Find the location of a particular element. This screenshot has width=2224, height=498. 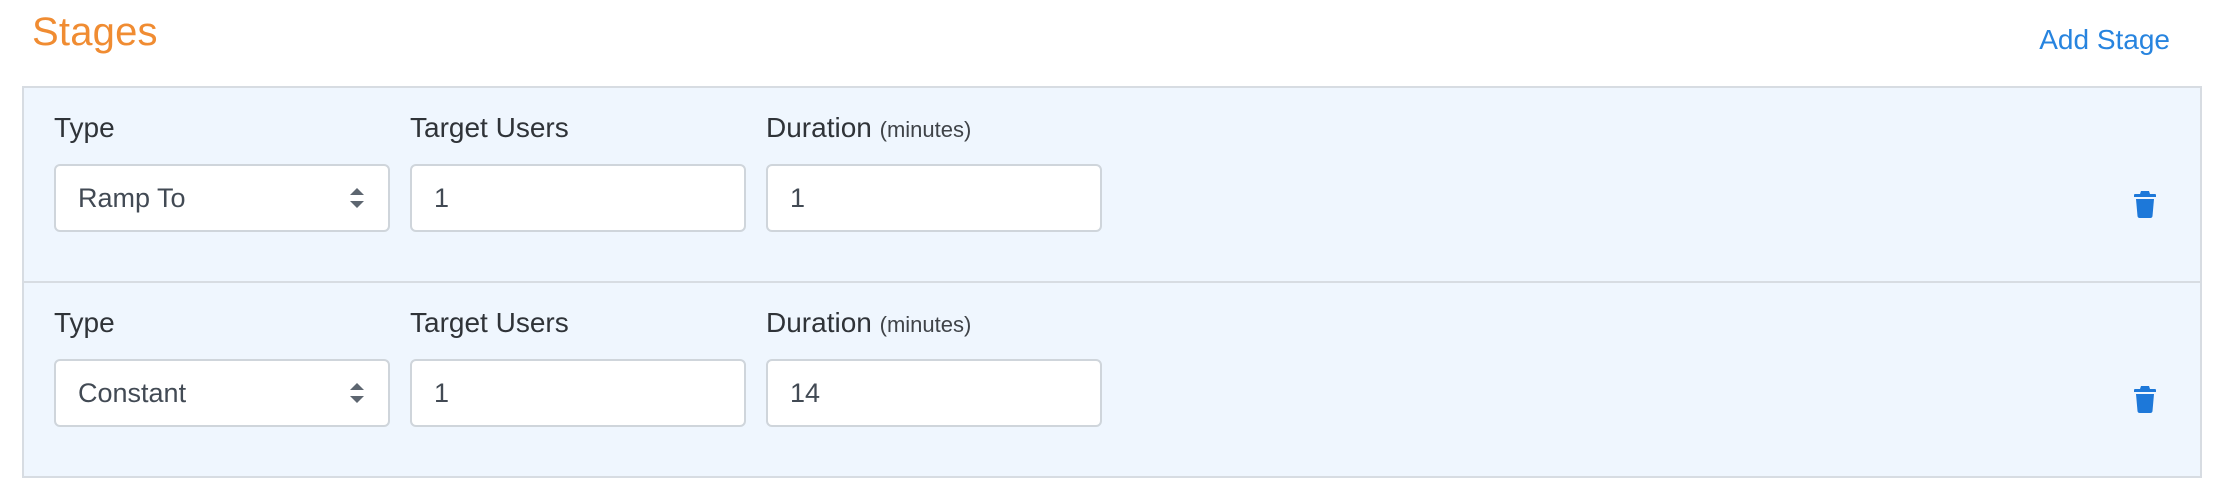

add-stage-button: Add Stage is located at coordinates (2104, 40).